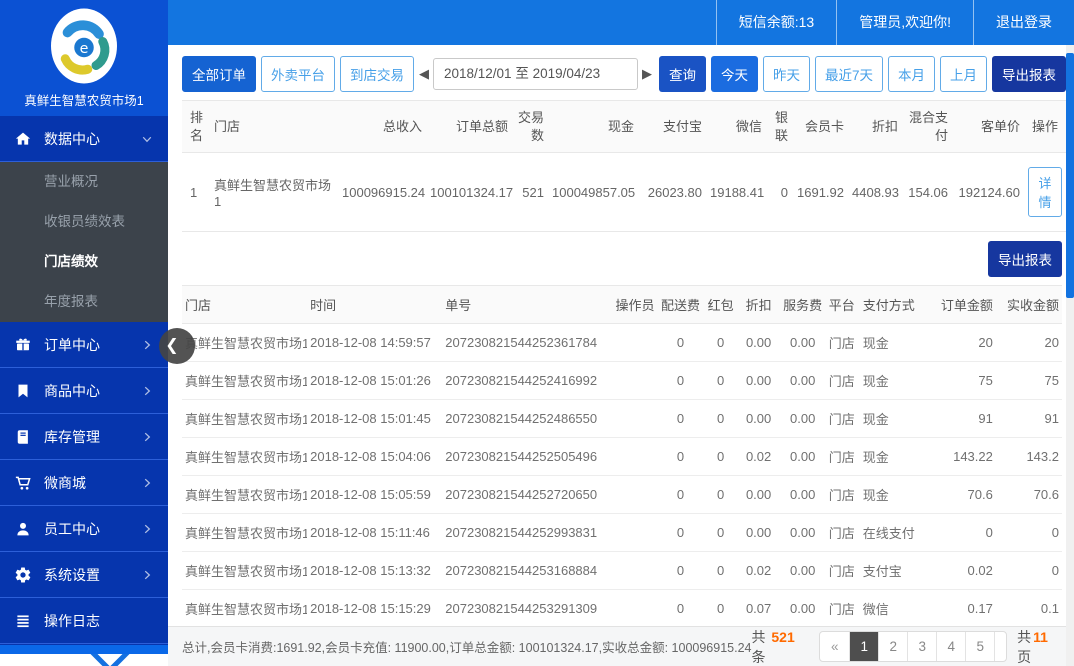 This screenshot has height=666, width=1074. I want to click on page-next-button: », so click(1000, 646).